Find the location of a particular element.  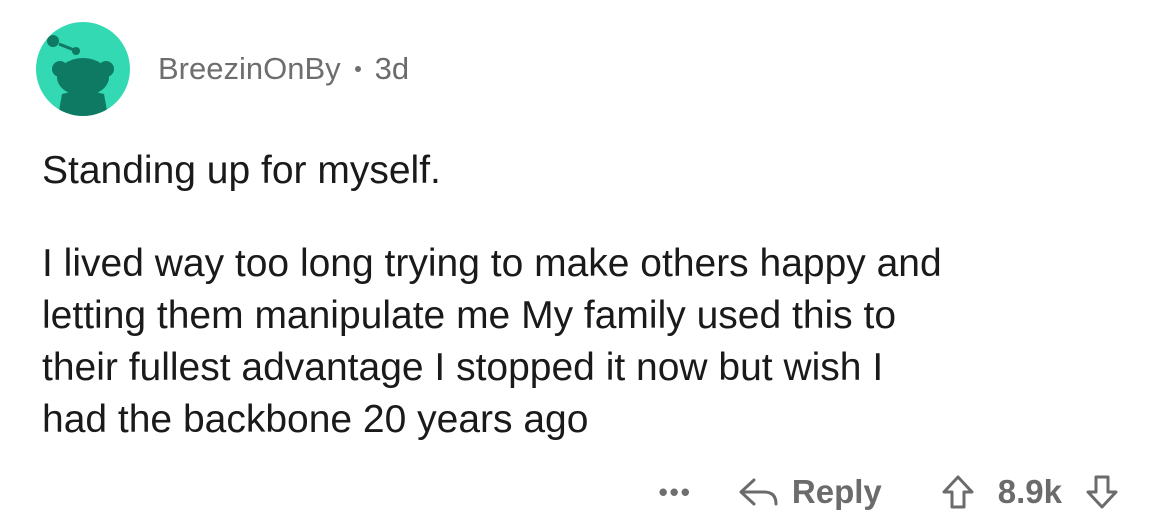

snoo-avatar-icon is located at coordinates (83, 69).